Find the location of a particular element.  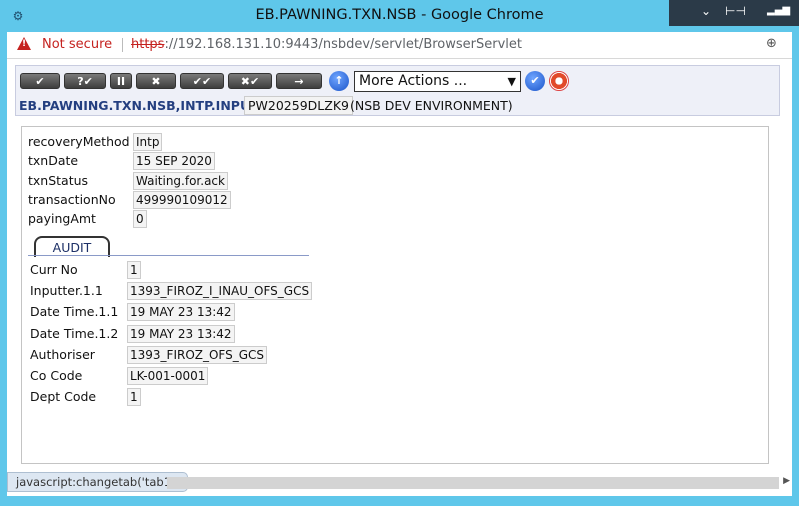

zoom-icon: ⊕ is located at coordinates (773, 44).